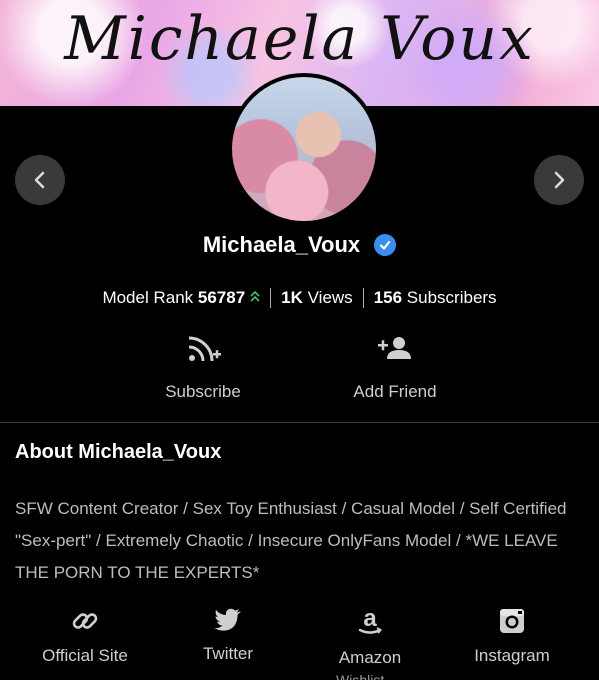  I want to click on about-title: About Michaela_Voux, so click(118, 452).